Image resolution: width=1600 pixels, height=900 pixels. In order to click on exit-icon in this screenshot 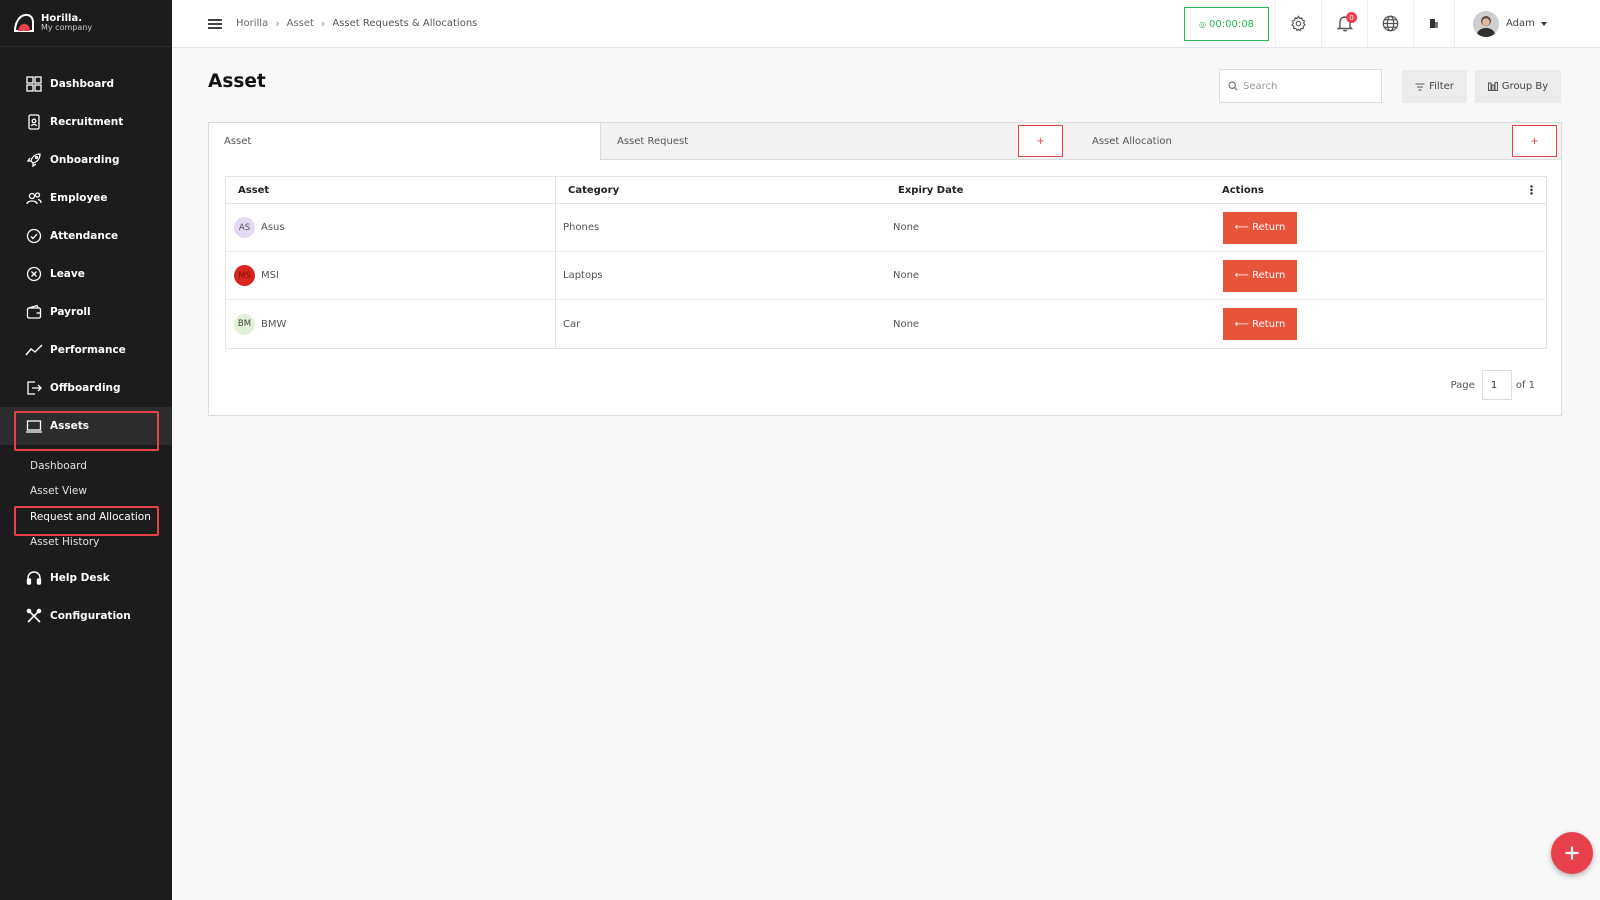, I will do `click(34, 388)`.